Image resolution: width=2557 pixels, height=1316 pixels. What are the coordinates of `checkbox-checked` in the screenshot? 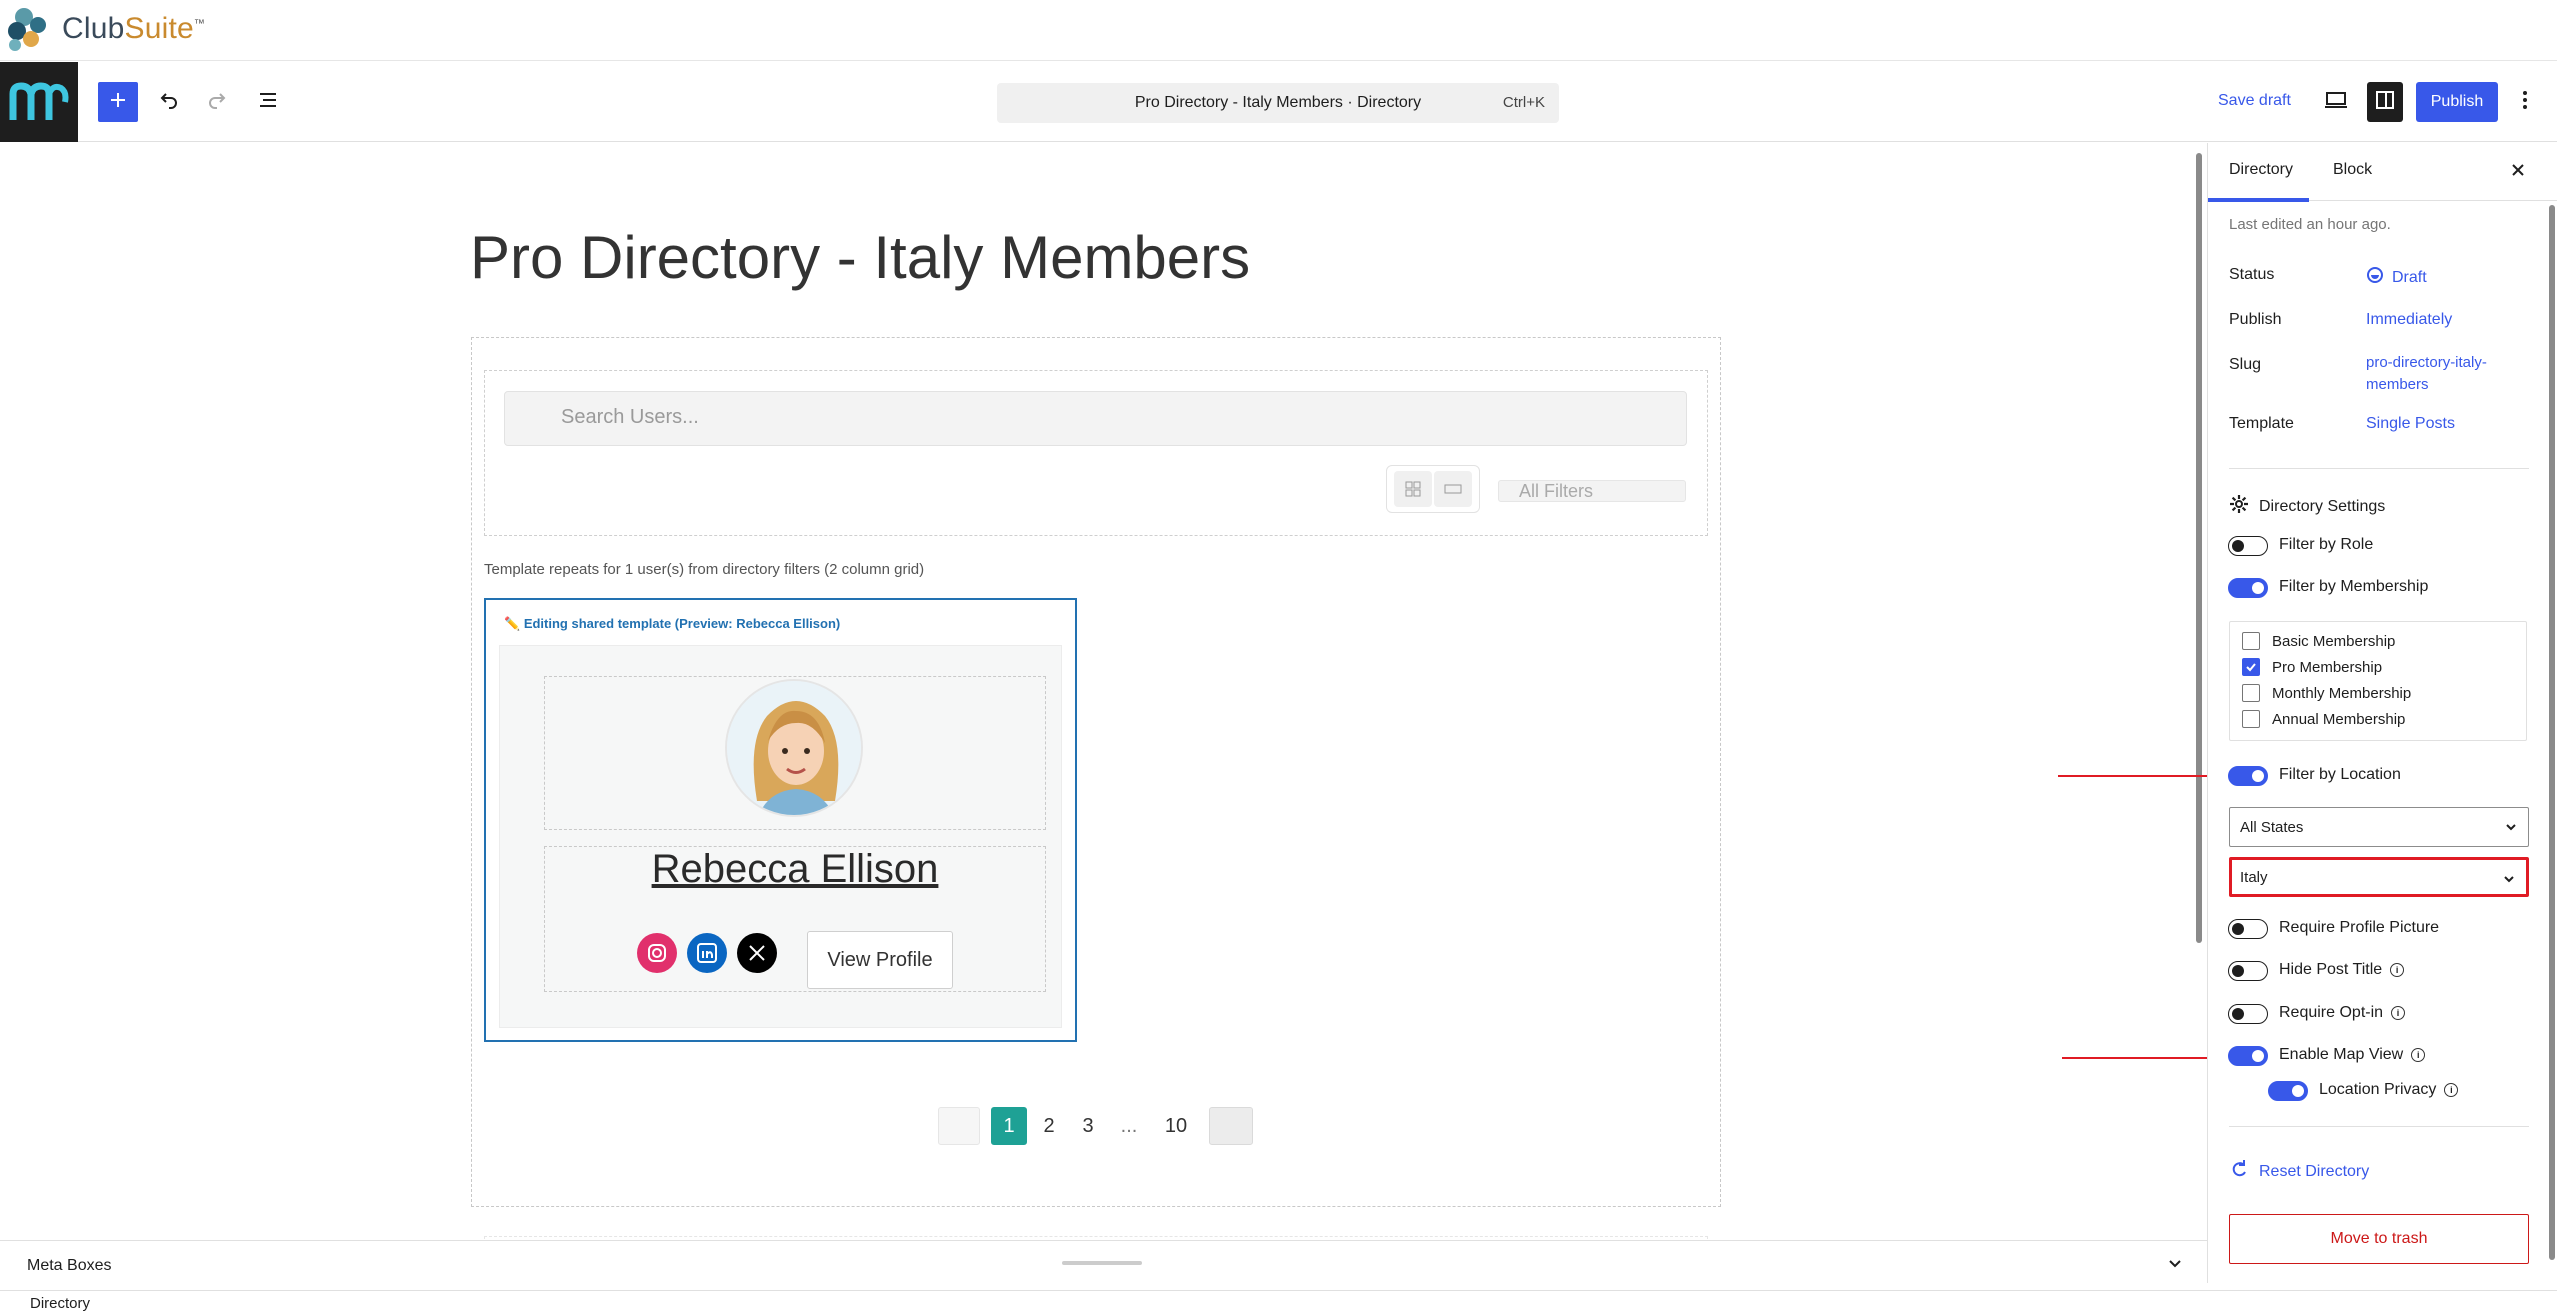 It's located at (2251, 667).